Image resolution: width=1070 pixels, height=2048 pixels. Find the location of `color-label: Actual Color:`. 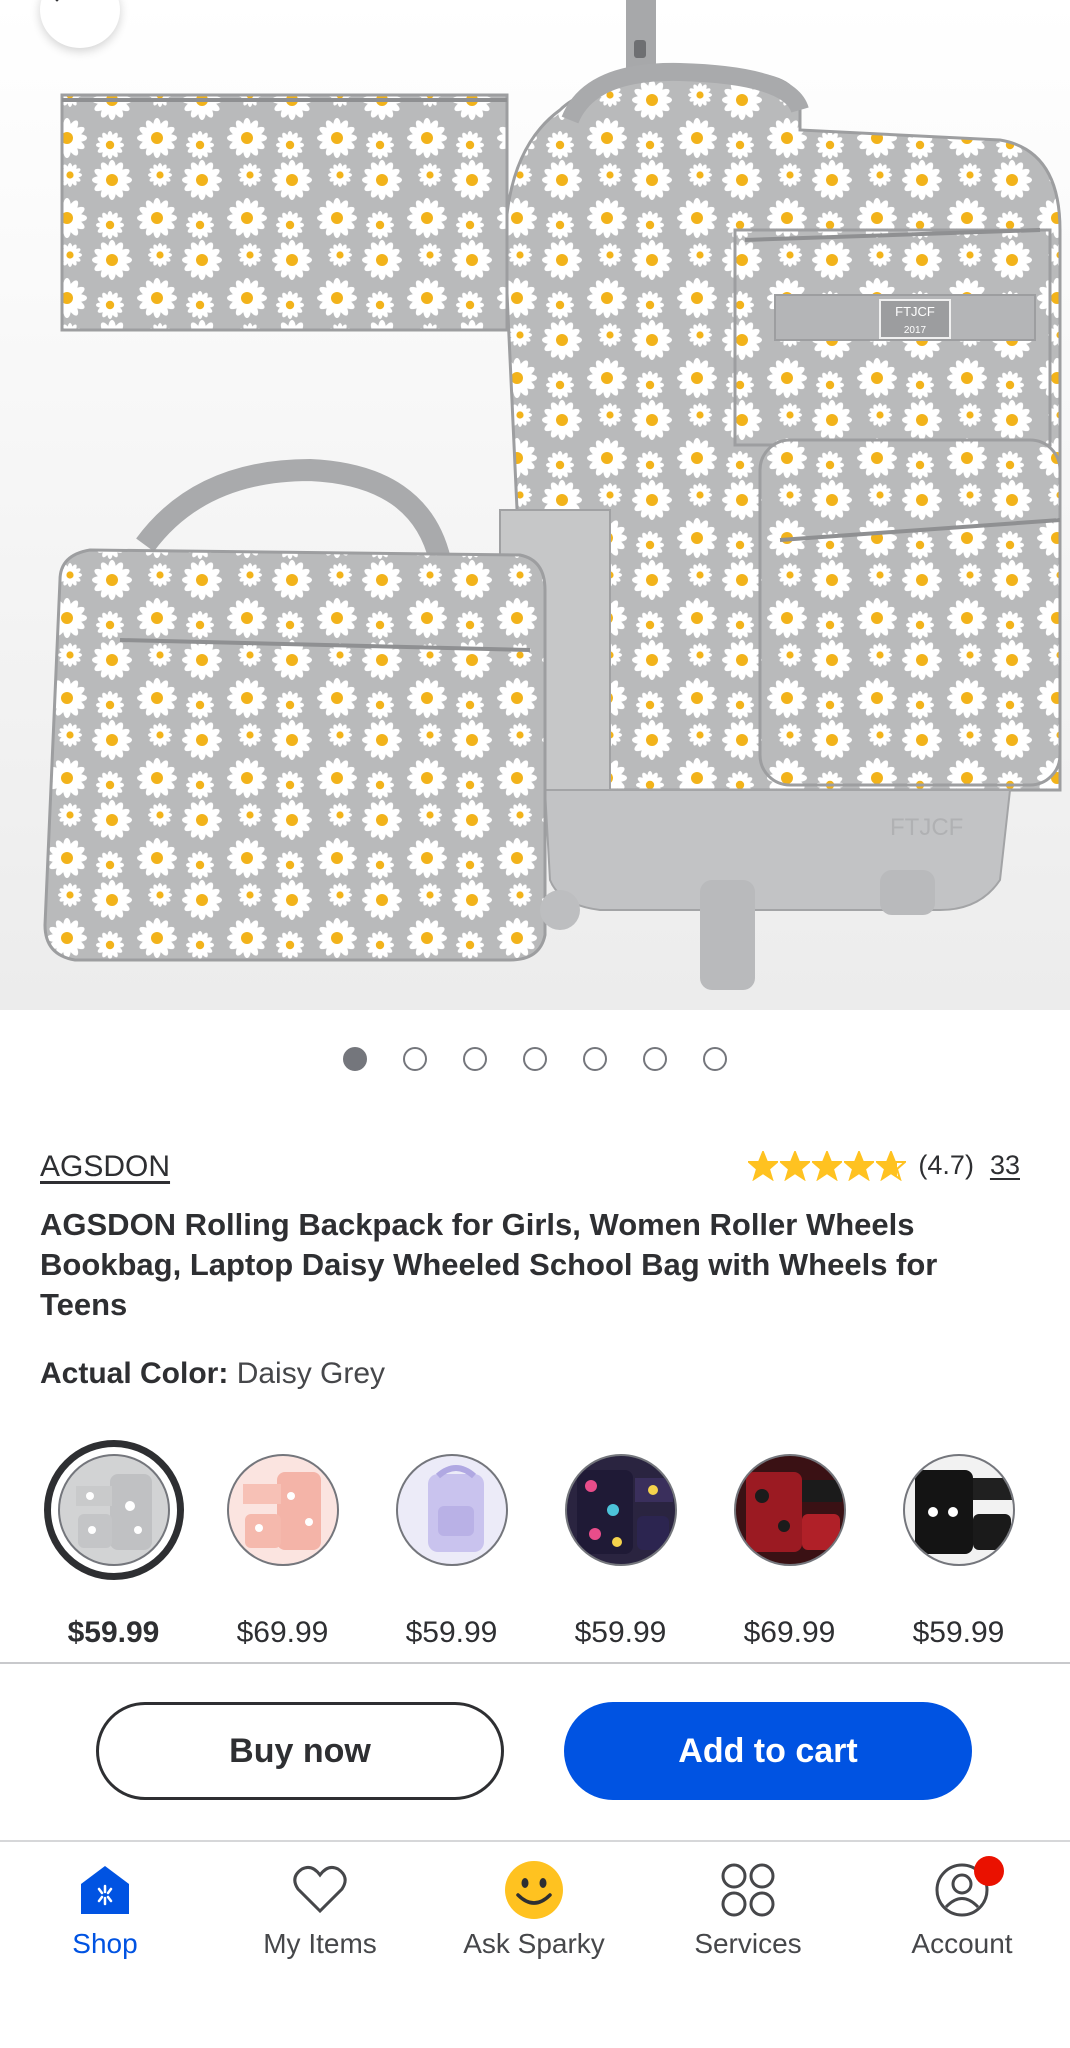

color-label: Actual Color: is located at coordinates (134, 1373).